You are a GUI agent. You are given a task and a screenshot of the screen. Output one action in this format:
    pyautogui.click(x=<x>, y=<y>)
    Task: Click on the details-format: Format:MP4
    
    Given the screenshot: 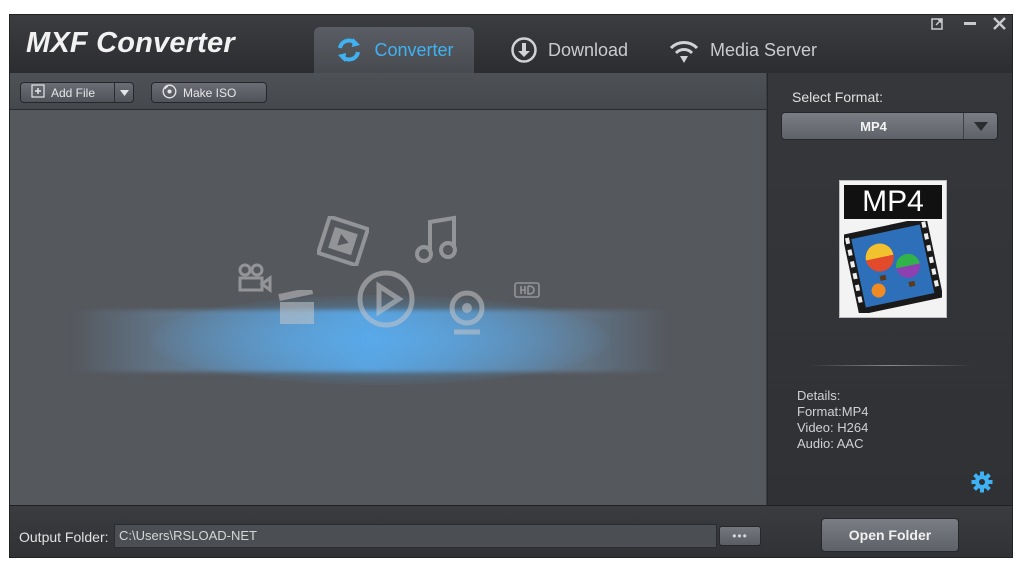 What is the action you would take?
    pyautogui.click(x=833, y=411)
    